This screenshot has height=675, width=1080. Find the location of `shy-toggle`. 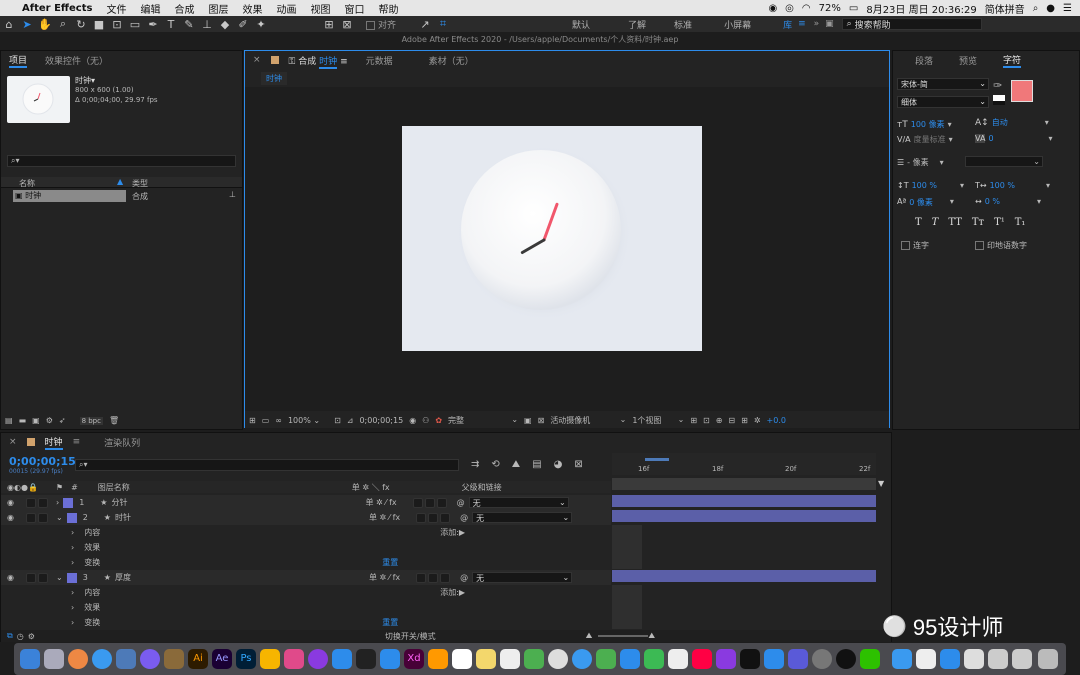

shy-toggle is located at coordinates (42, 502).